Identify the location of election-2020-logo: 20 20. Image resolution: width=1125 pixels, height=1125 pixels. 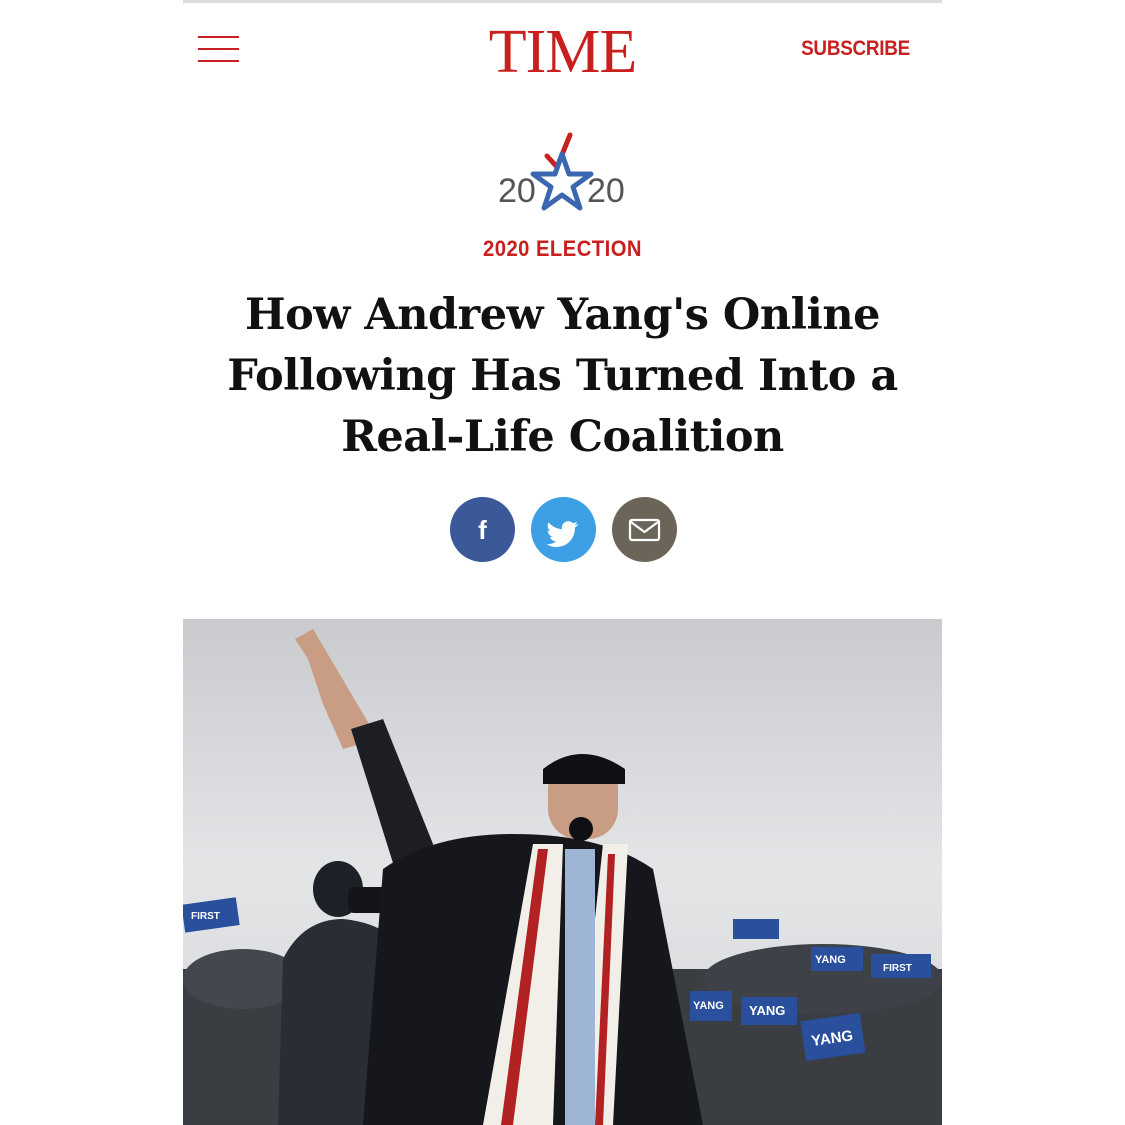
(561, 171).